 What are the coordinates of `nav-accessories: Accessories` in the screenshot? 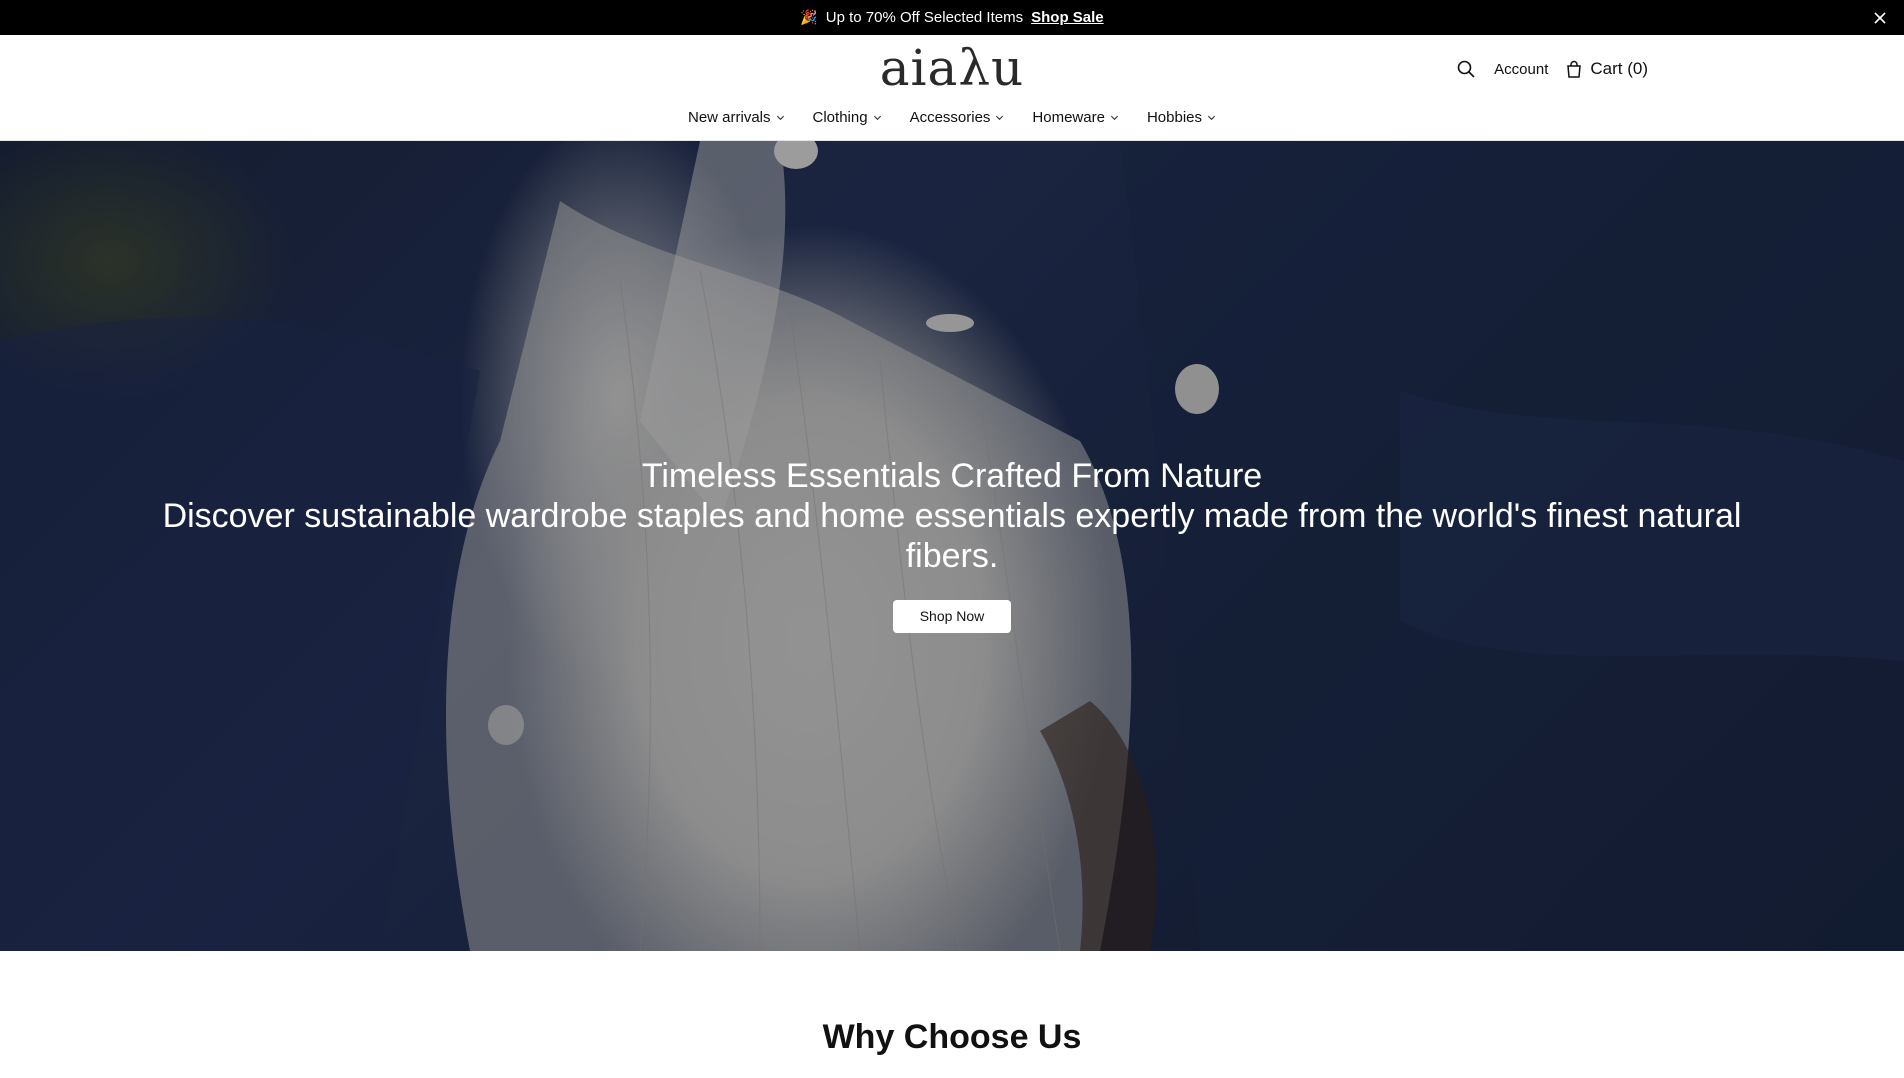 It's located at (957, 117).